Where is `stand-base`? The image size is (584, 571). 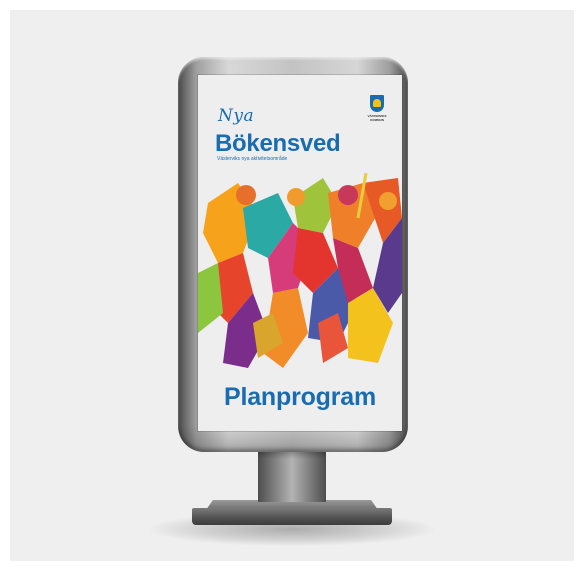
stand-base is located at coordinates (292, 516).